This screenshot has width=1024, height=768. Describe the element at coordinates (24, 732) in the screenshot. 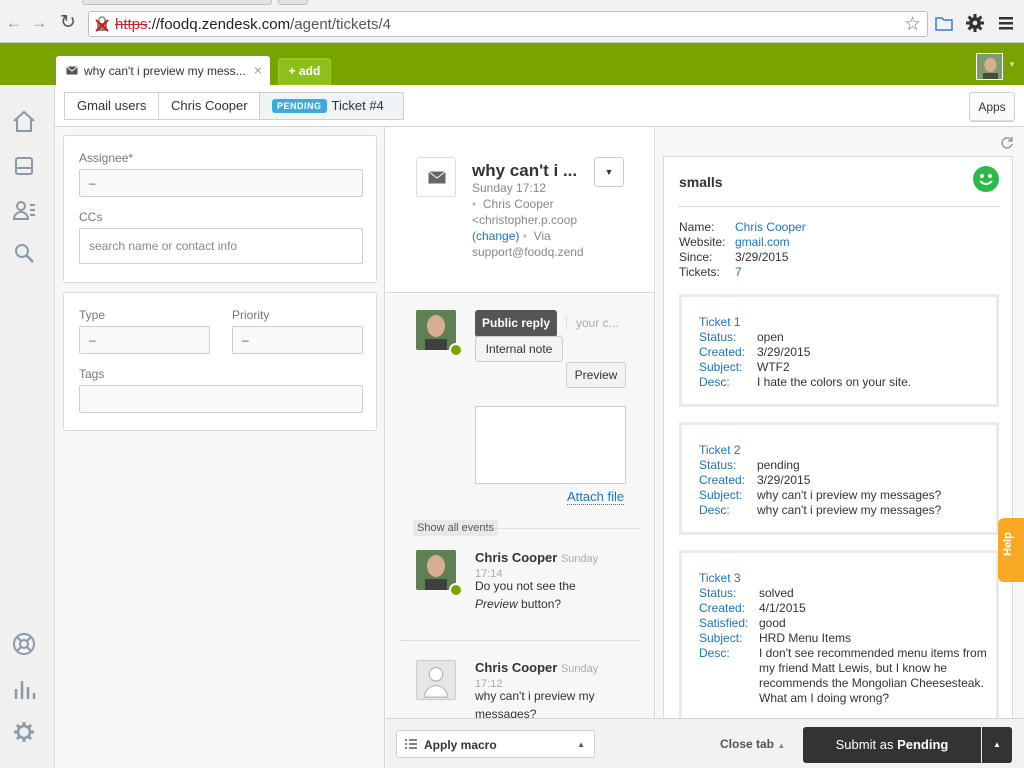

I see `settings-gear-icon` at that location.